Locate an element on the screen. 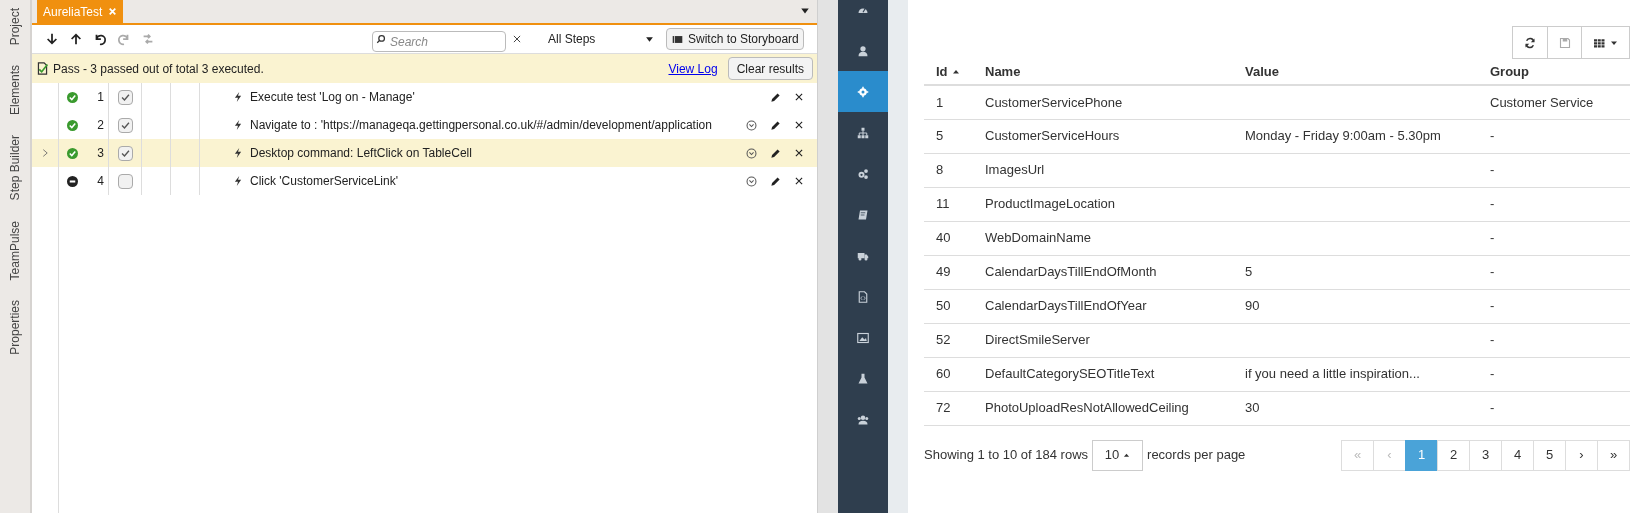 This screenshot has height=513, width=1645. book-icon is located at coordinates (863, 214).